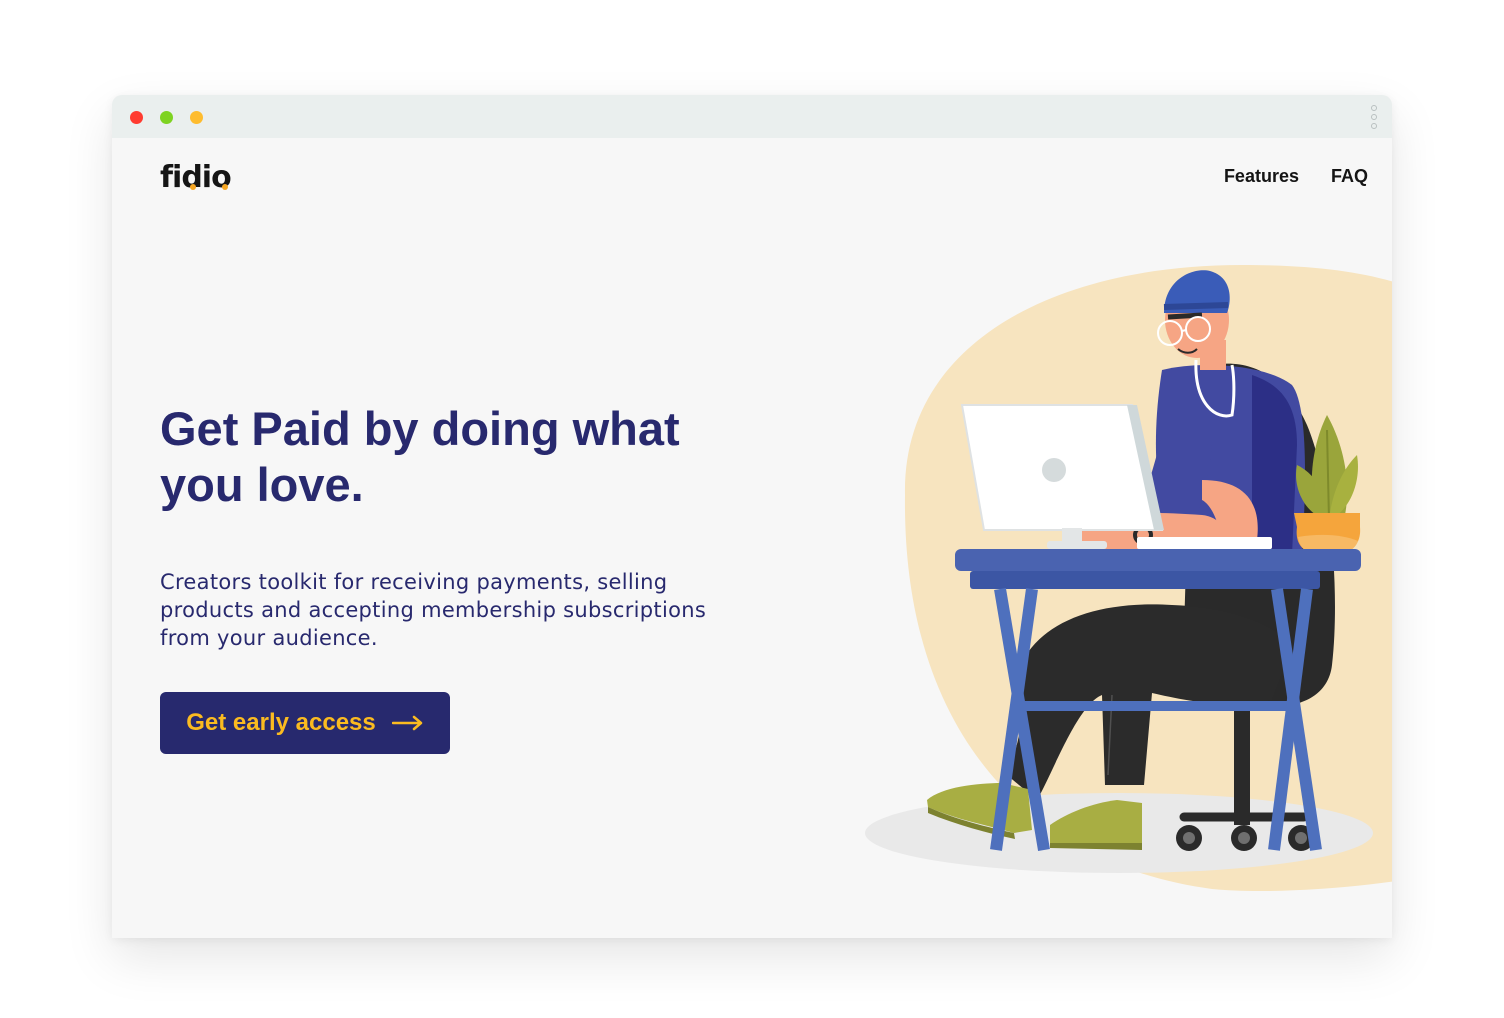 The width and height of the screenshot is (1504, 1018). I want to click on nav-link-features: Features, so click(1261, 176).